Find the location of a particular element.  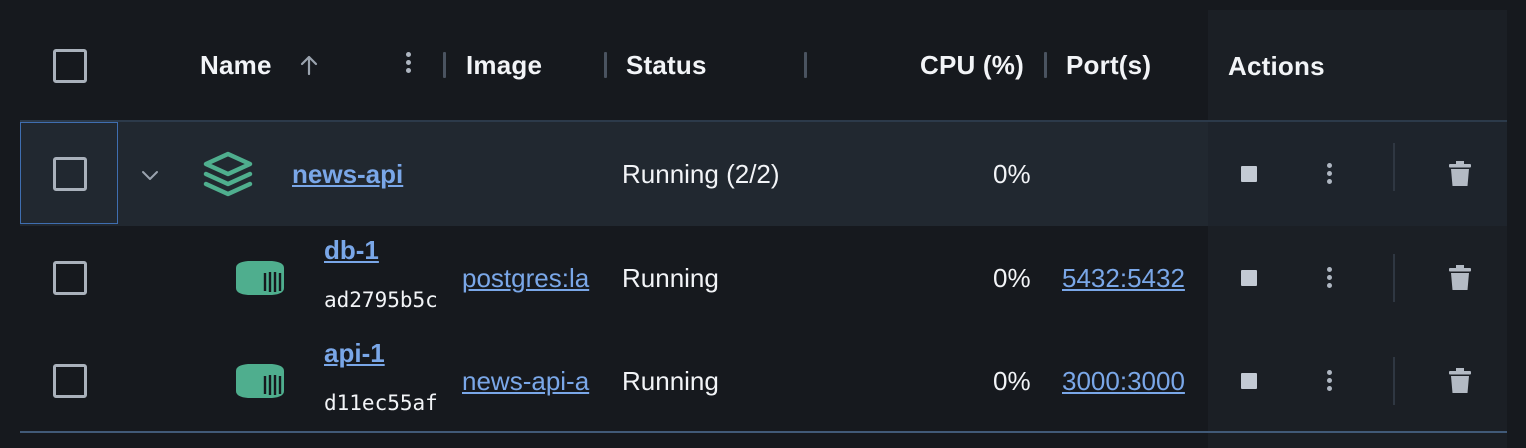

header-divider is located at coordinates (763, 121).